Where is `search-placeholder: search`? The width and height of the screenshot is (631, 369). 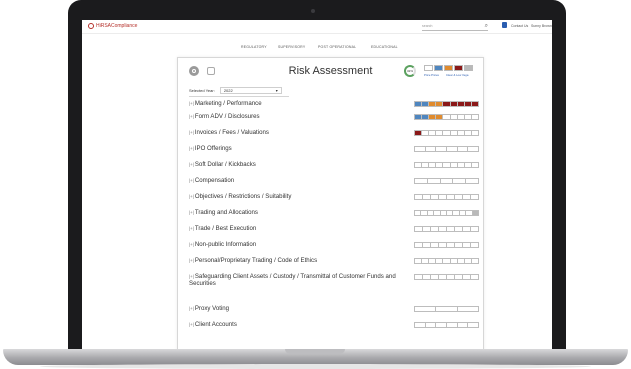
search-placeholder: search is located at coordinates (427, 26).